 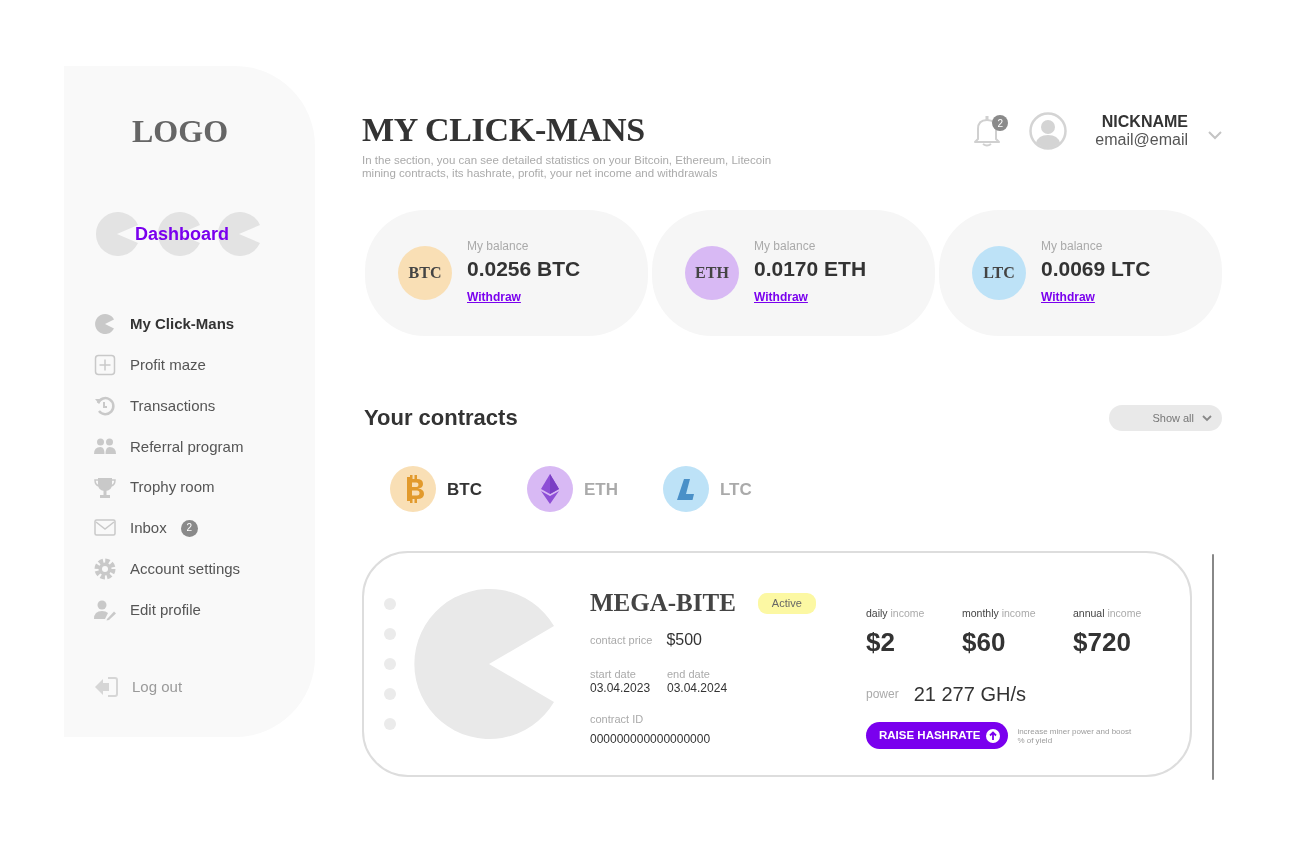 I want to click on dashboard-link: Dashboard, so click(x=182, y=234).